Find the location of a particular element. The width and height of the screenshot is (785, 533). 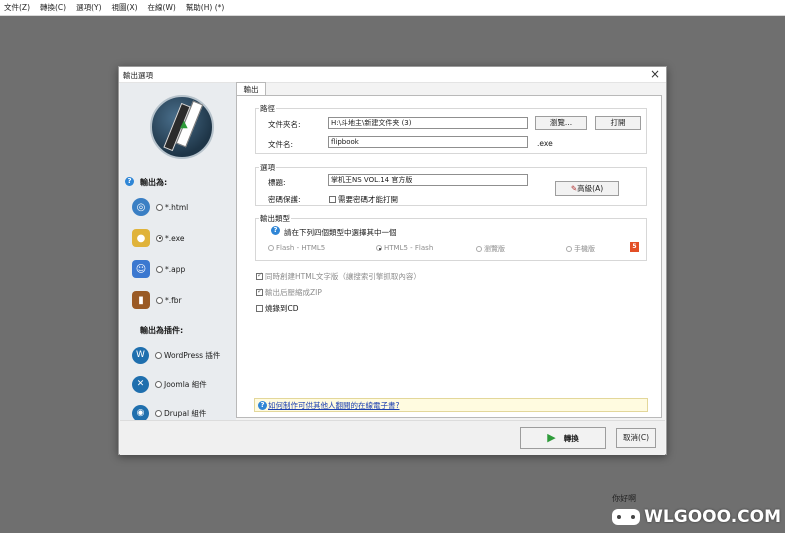

extension-label: .exe is located at coordinates (545, 143).